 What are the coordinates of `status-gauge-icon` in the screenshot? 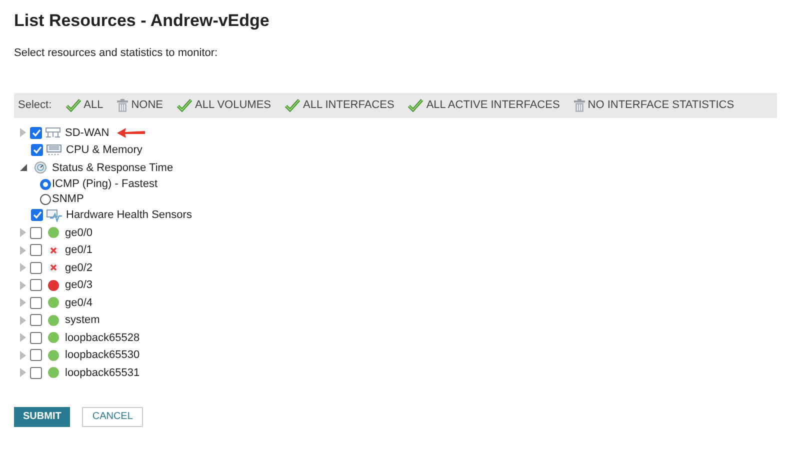 It's located at (40, 167).